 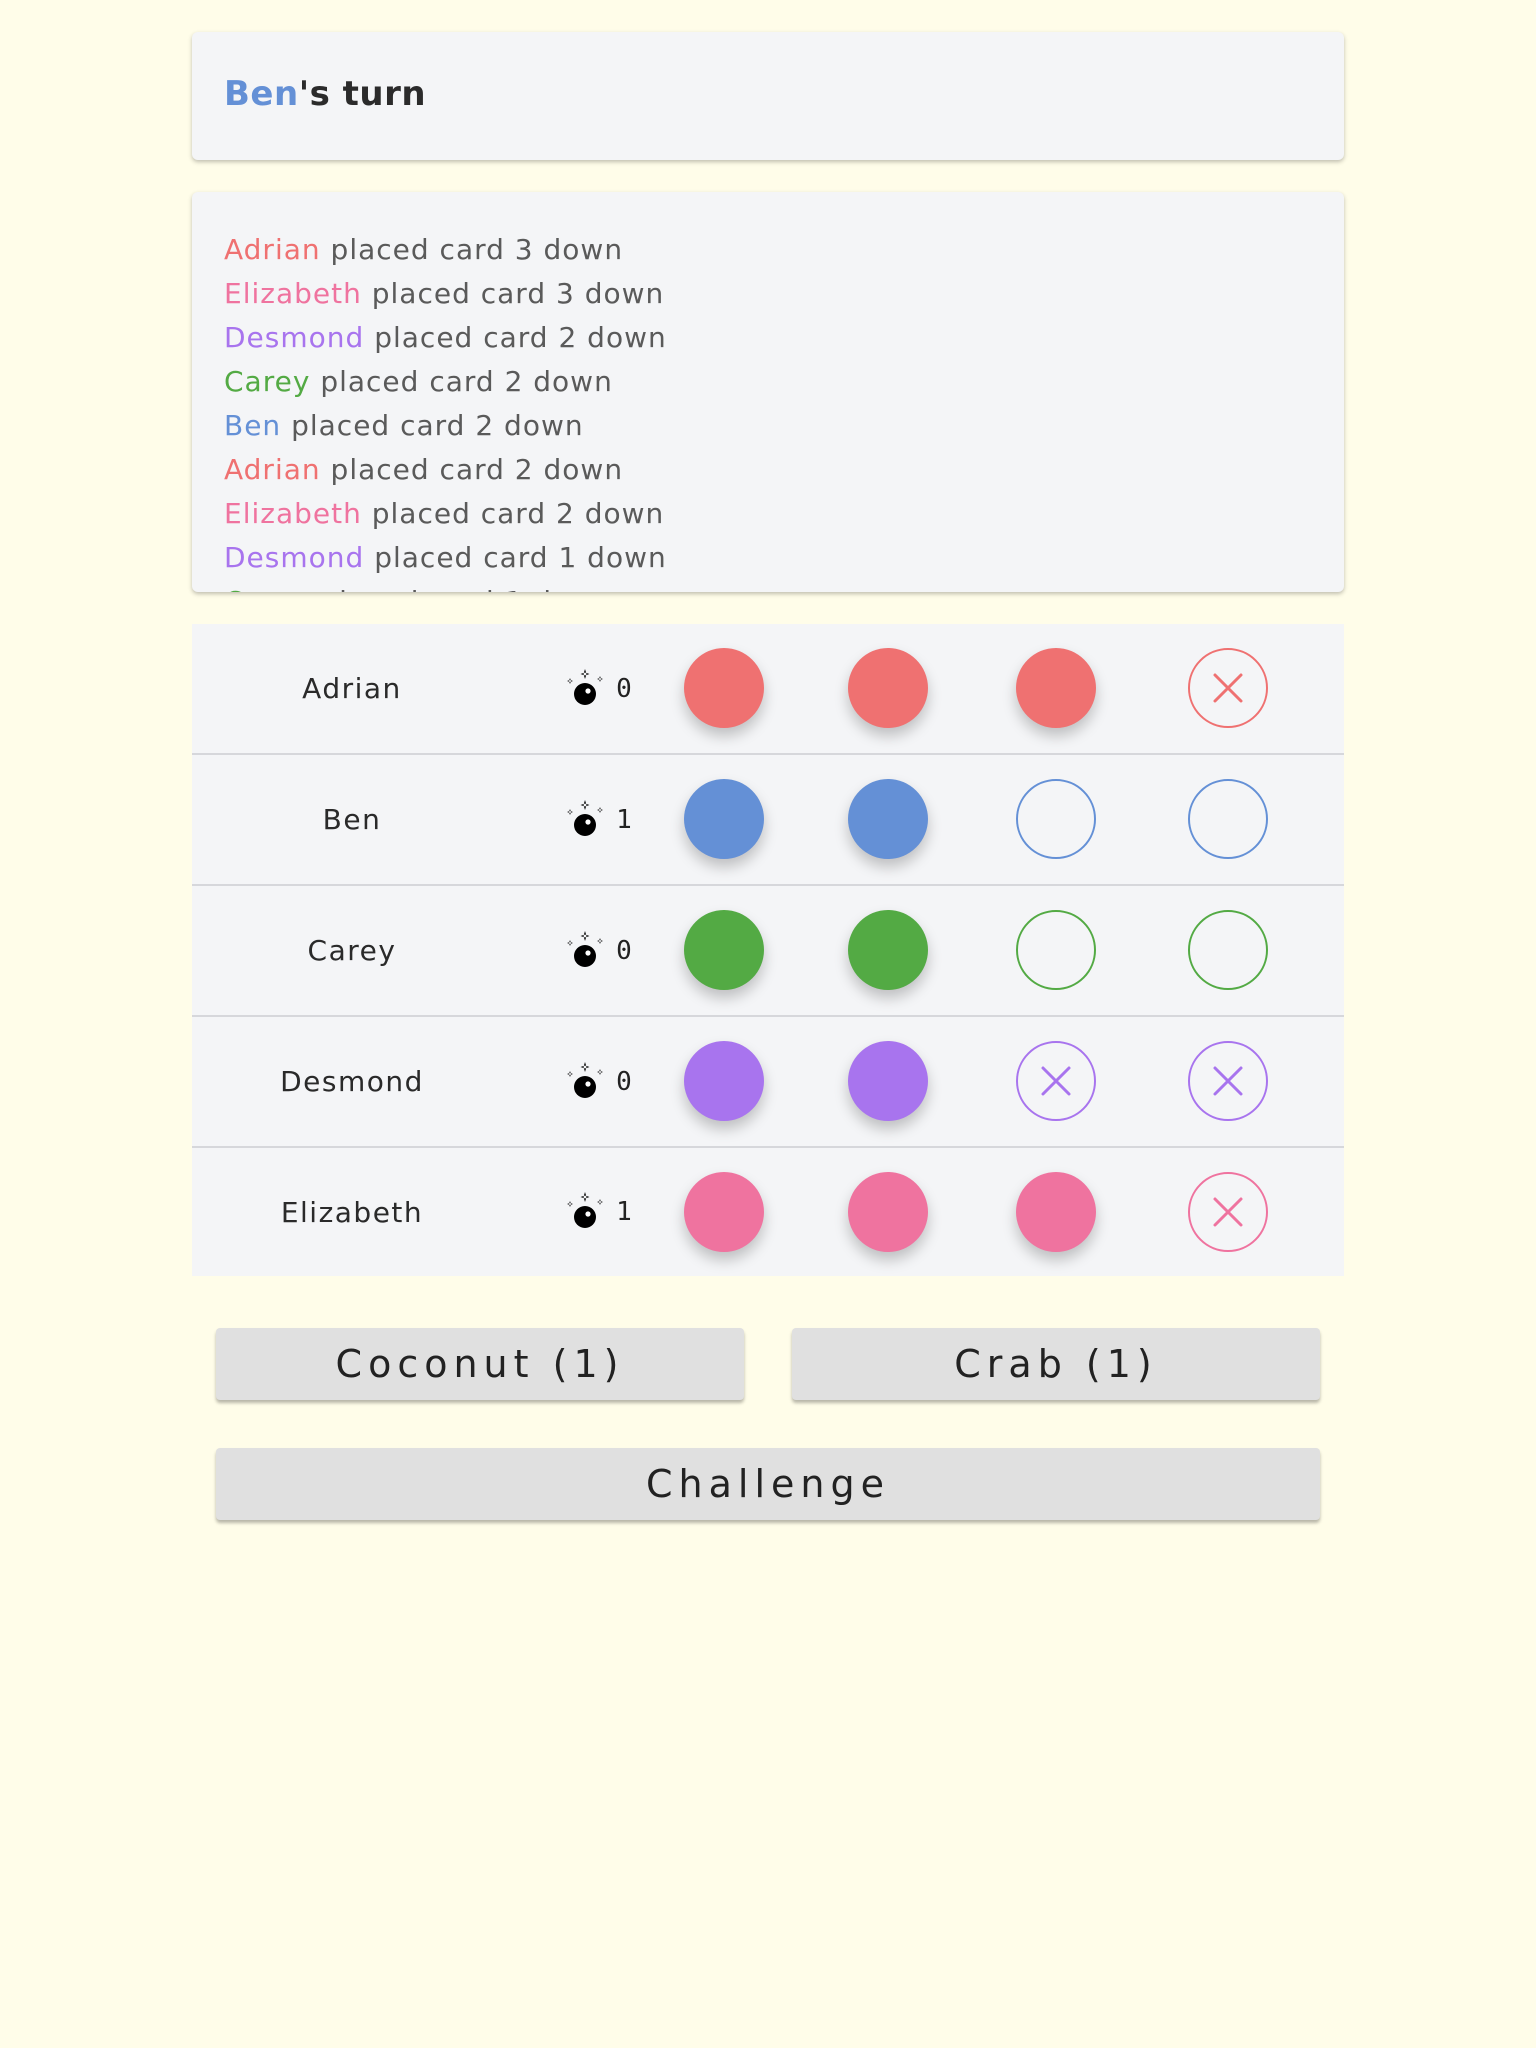 I want to click on turn-indicator: Ben's turn, so click(x=325, y=94).